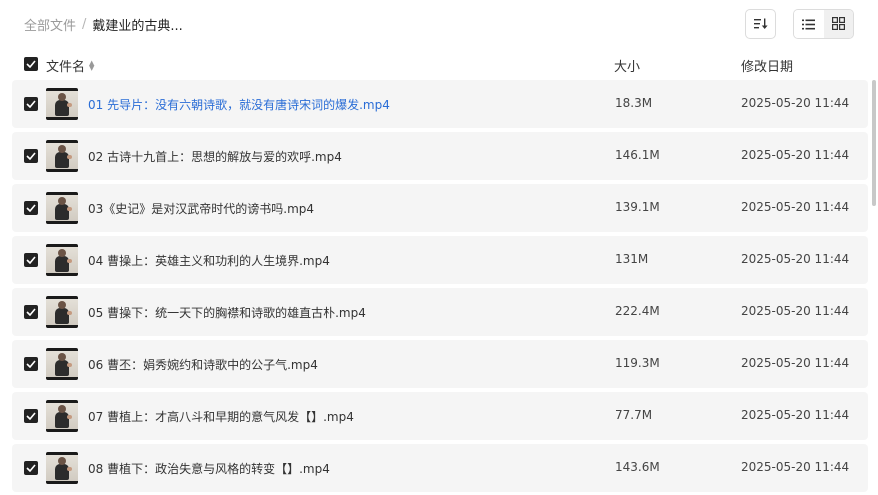 The height and width of the screenshot is (495, 878). What do you see at coordinates (627, 65) in the screenshot?
I see `column-header-size: 大小` at bounding box center [627, 65].